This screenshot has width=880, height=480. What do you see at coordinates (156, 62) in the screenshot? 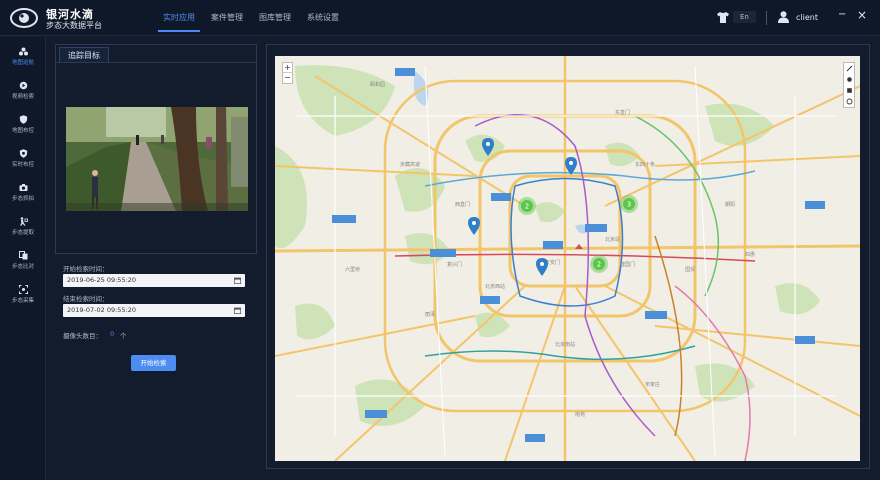
I see `panel-tab-divider` at bounding box center [156, 62].